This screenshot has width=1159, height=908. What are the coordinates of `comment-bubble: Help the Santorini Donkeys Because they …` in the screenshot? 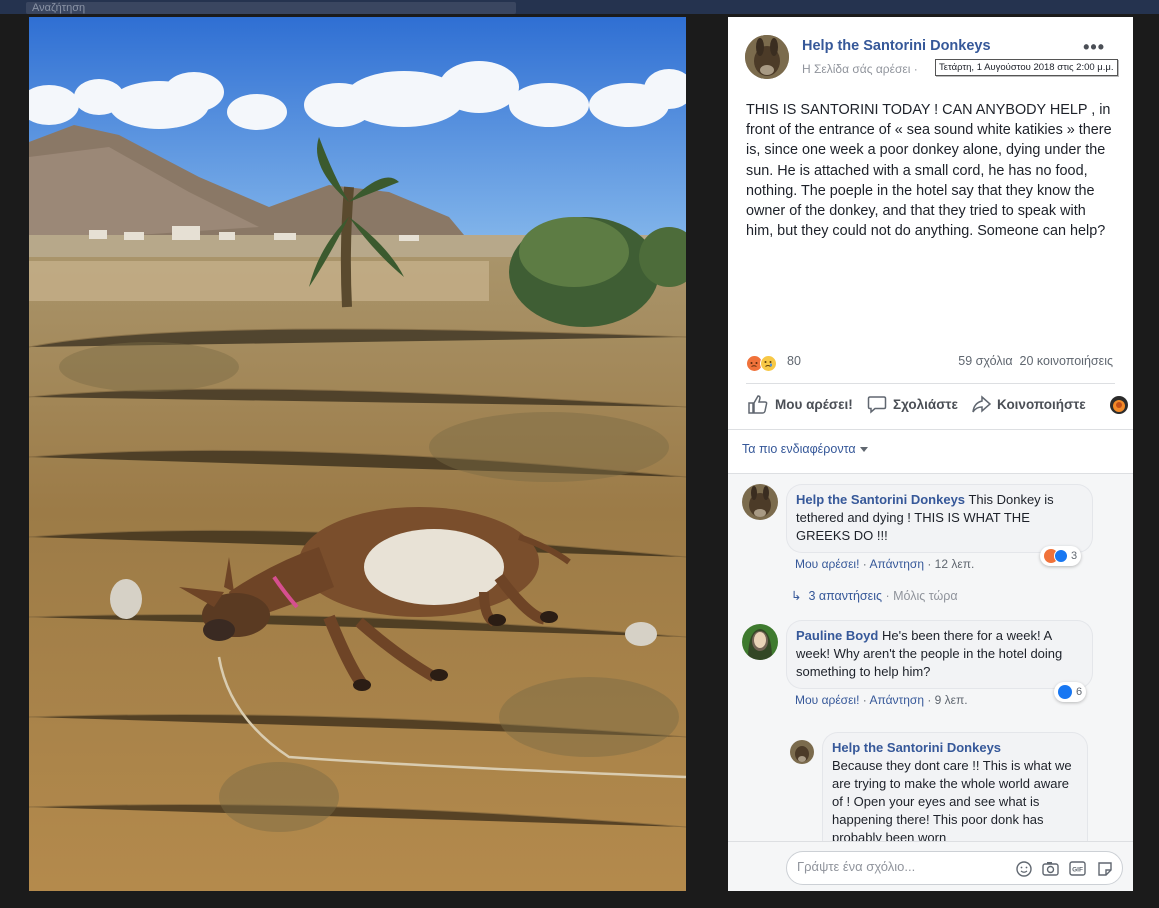 It's located at (955, 786).